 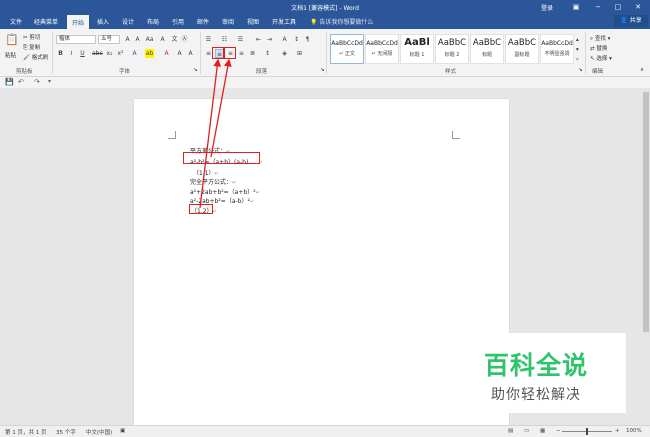 What do you see at coordinates (522, 49) in the screenshot?
I see `style-subtitle: AaBbC 副标题` at bounding box center [522, 49].